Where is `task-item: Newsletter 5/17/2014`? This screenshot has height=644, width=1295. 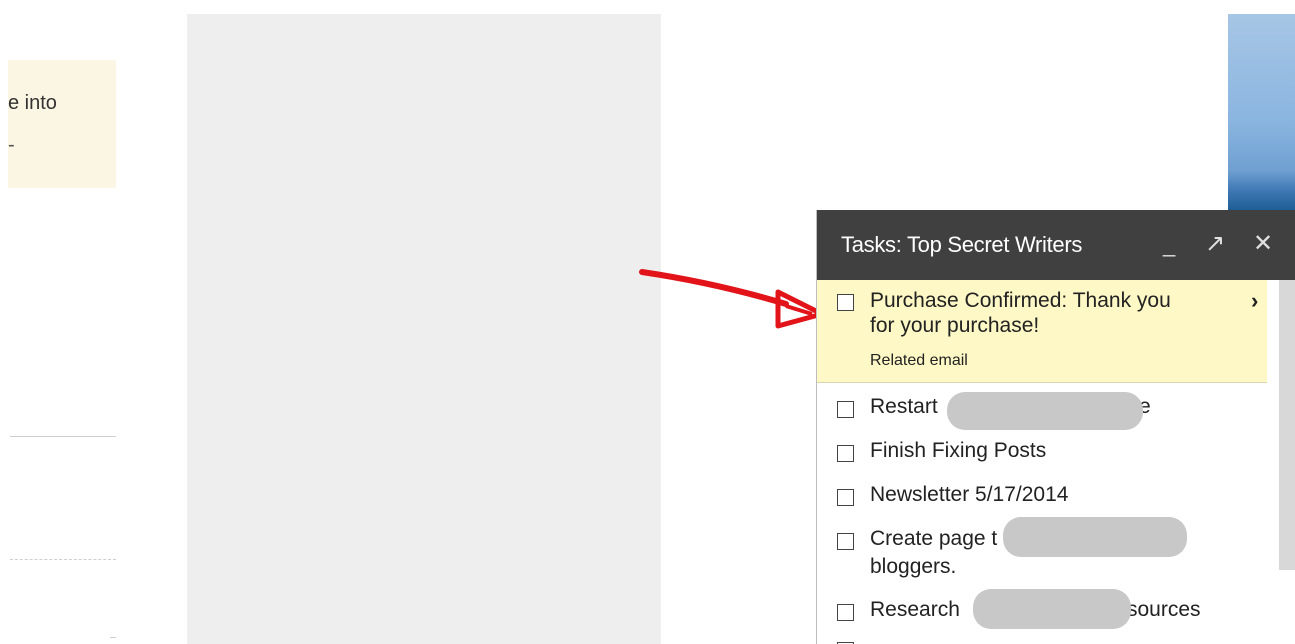
task-item: Newsletter 5/17/2014 is located at coordinates (1042, 494).